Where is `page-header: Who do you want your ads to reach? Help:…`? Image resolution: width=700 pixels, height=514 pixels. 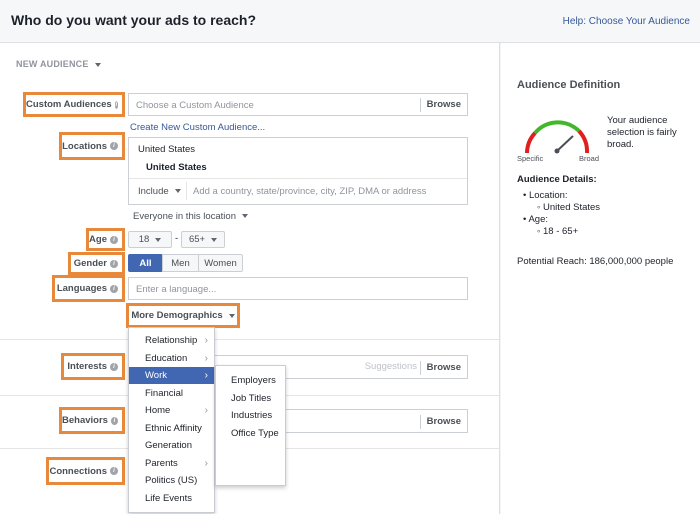
page-header: Who do you want your ads to reach? Help:… is located at coordinates (350, 21).